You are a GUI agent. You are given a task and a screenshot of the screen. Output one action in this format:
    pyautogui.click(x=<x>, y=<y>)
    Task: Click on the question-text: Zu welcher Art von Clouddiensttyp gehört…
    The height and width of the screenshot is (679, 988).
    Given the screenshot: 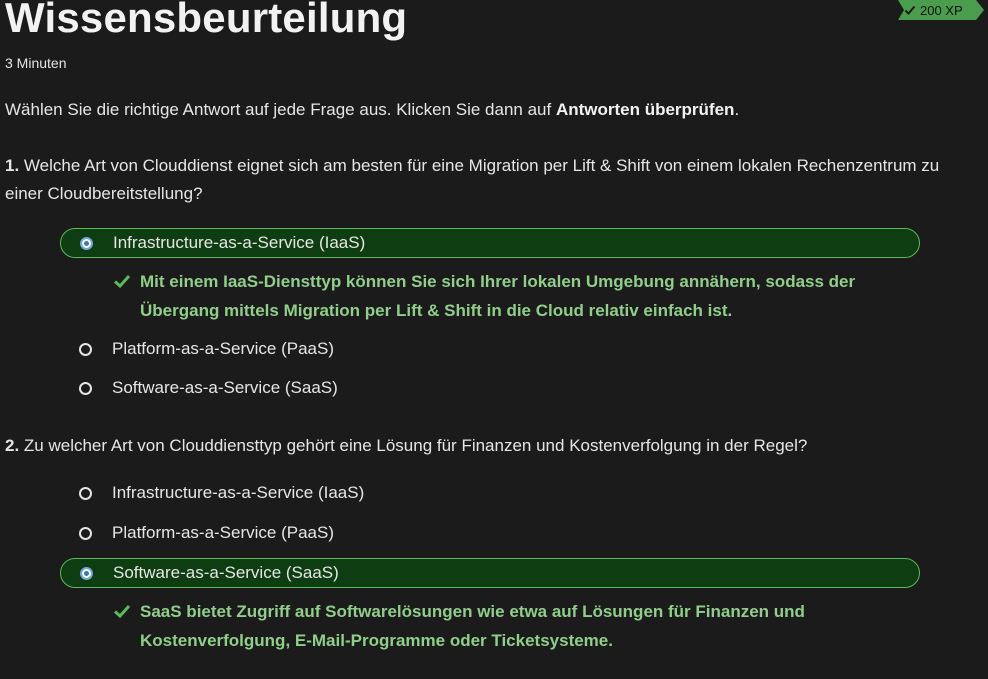 What is the action you would take?
    pyautogui.click(x=413, y=445)
    